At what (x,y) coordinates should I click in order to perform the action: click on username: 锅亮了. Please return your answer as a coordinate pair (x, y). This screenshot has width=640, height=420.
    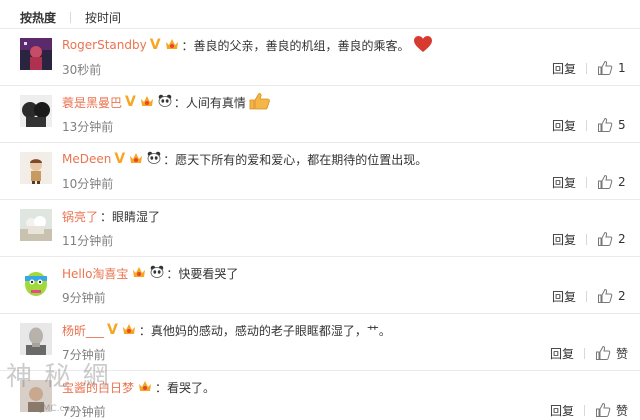
    Looking at the image, I should click on (80, 216).